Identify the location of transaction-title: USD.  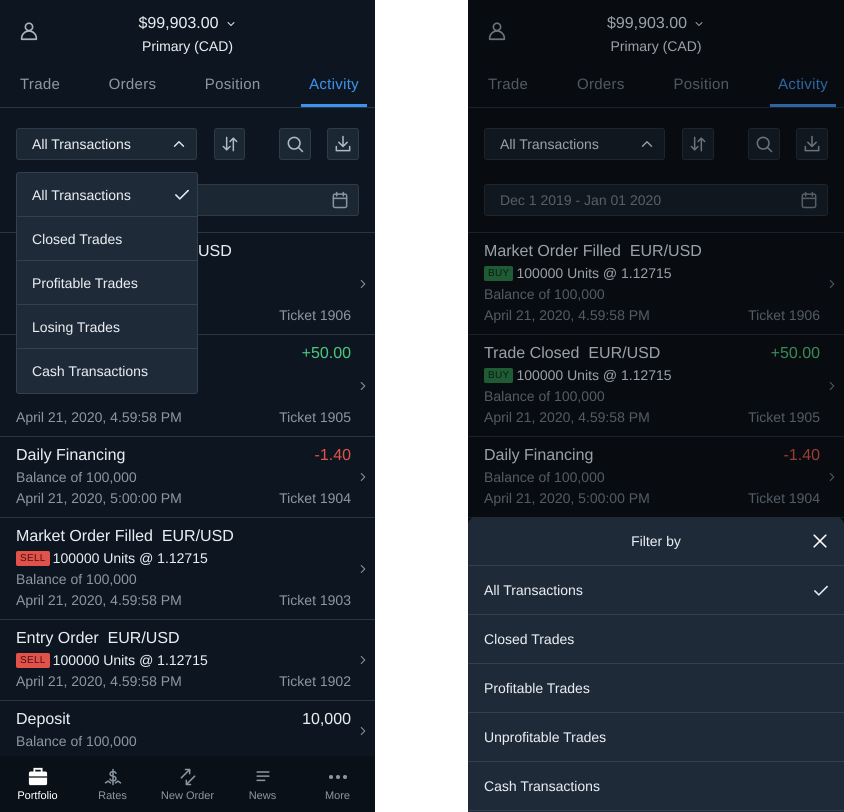
(215, 252).